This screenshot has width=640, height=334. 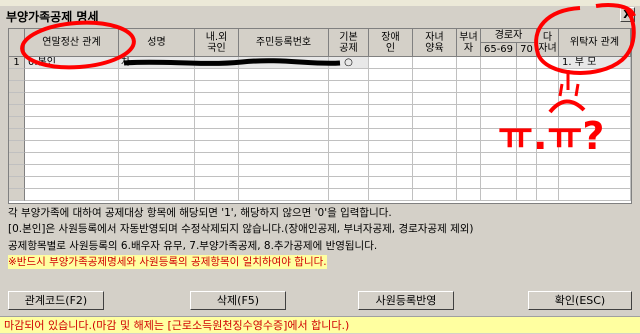 I want to click on elder-6569-cell, so click(x=499, y=63).